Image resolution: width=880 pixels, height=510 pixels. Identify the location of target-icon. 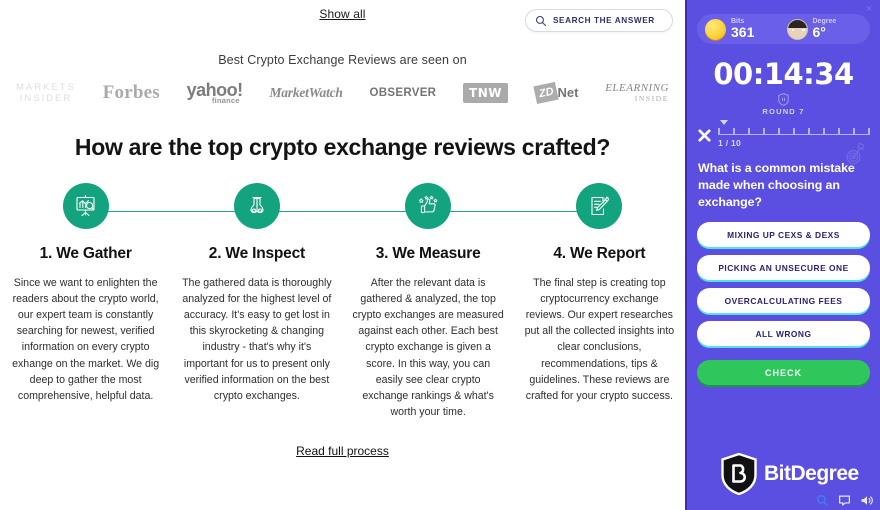
(855, 153).